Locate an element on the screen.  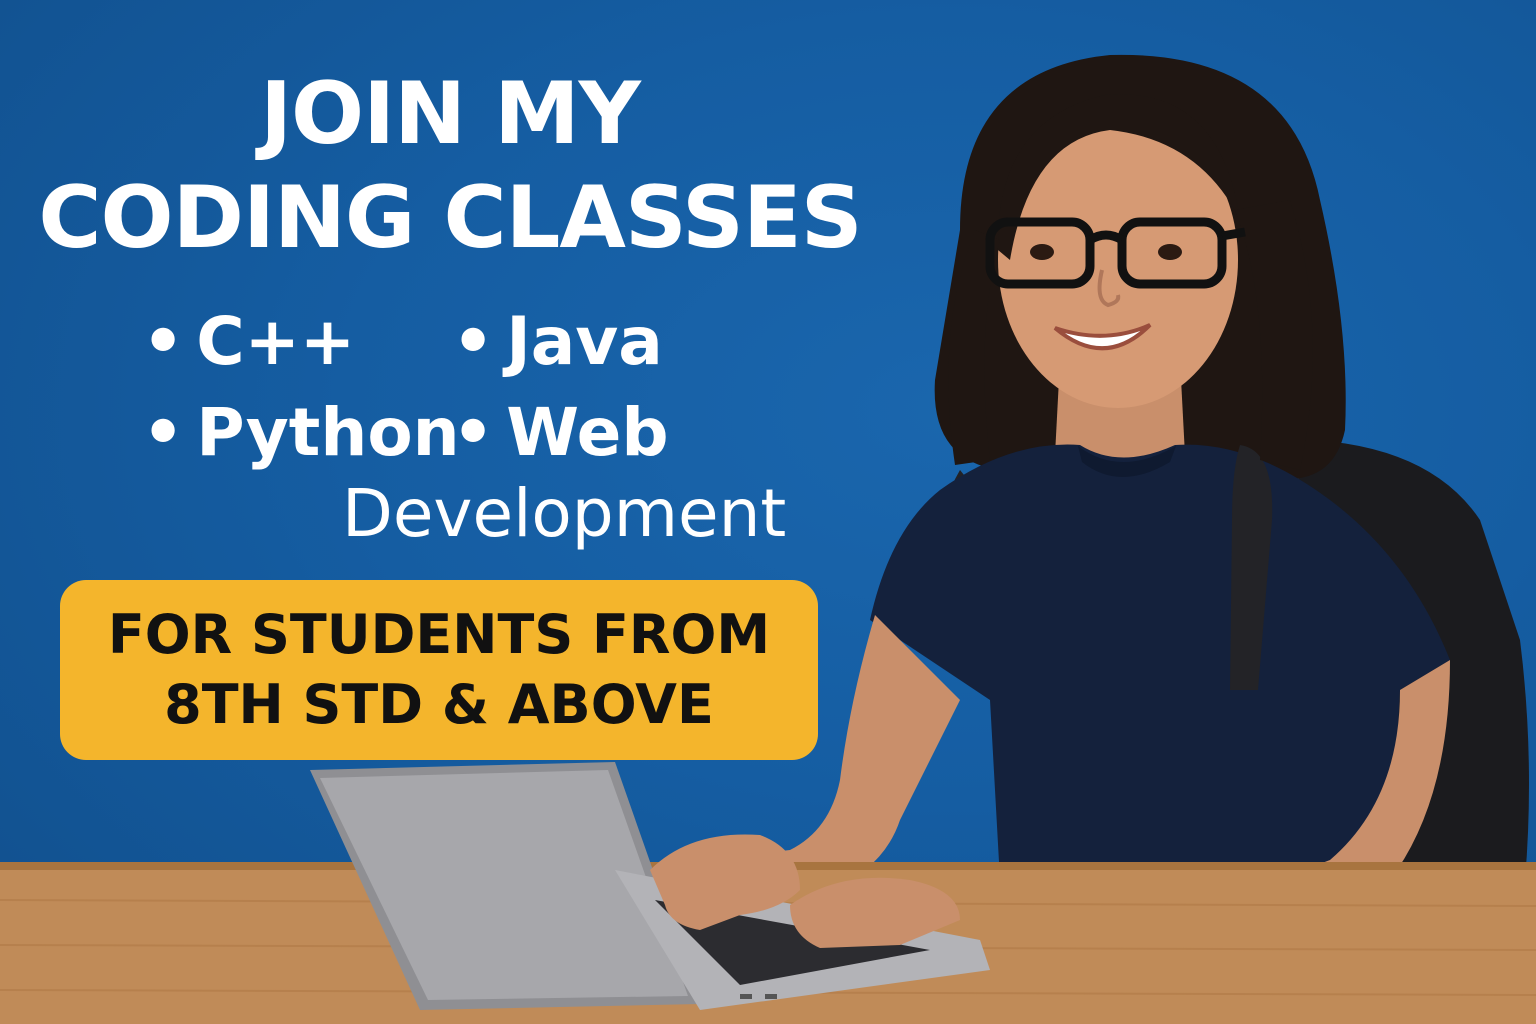
badge-line-1: FOR STUDENTS FROM is located at coordinates (439, 634).